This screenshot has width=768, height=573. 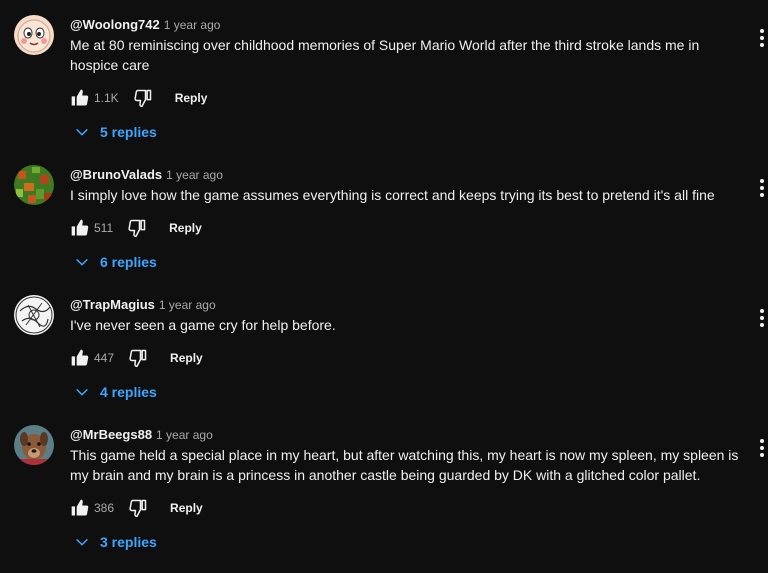 I want to click on comment-actions: 386 Reply, so click(x=135, y=508).